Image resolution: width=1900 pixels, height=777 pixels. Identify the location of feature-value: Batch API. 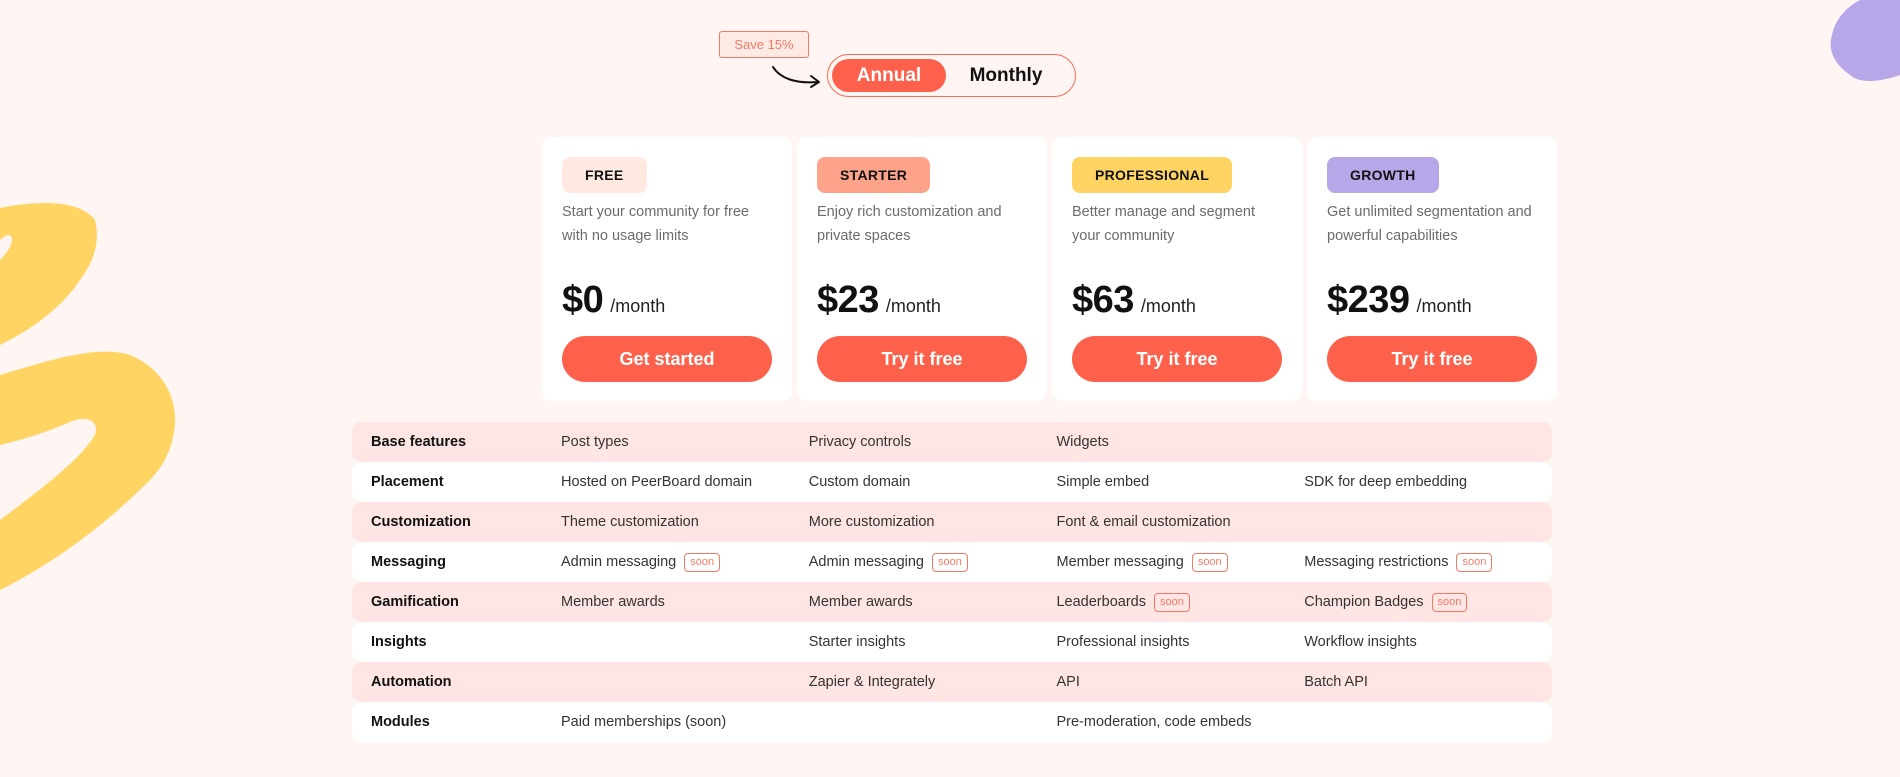
(1428, 682).